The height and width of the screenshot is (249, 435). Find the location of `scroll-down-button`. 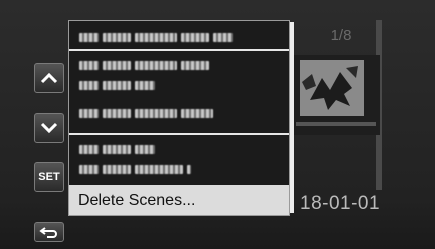

scroll-down-button is located at coordinates (49, 128).